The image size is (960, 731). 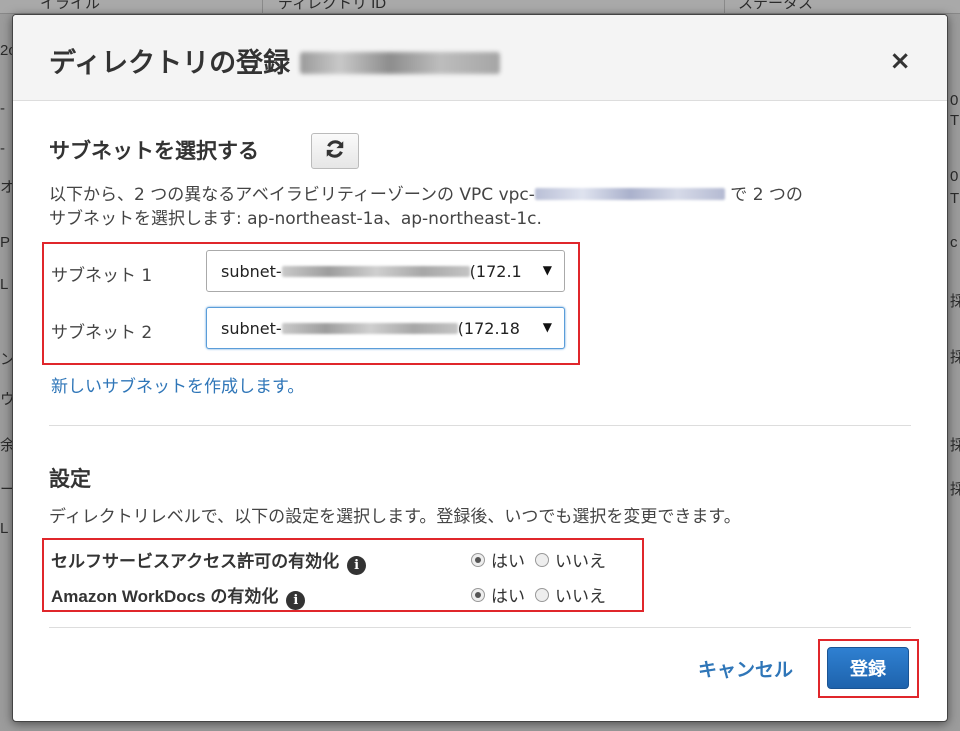 I want to click on workdocs-radio-group: はい いいえ, so click(x=541, y=594).